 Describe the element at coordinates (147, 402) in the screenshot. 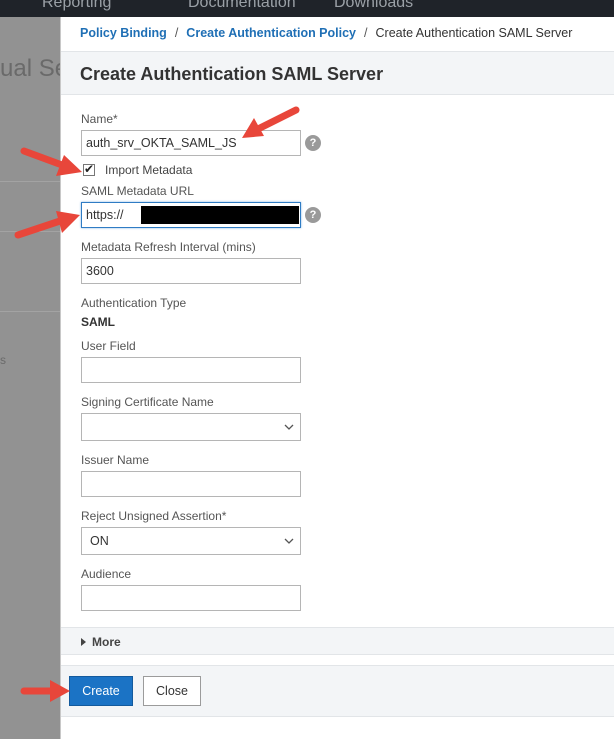

I see `signing-cert-label: Signing Certificate Name` at that location.